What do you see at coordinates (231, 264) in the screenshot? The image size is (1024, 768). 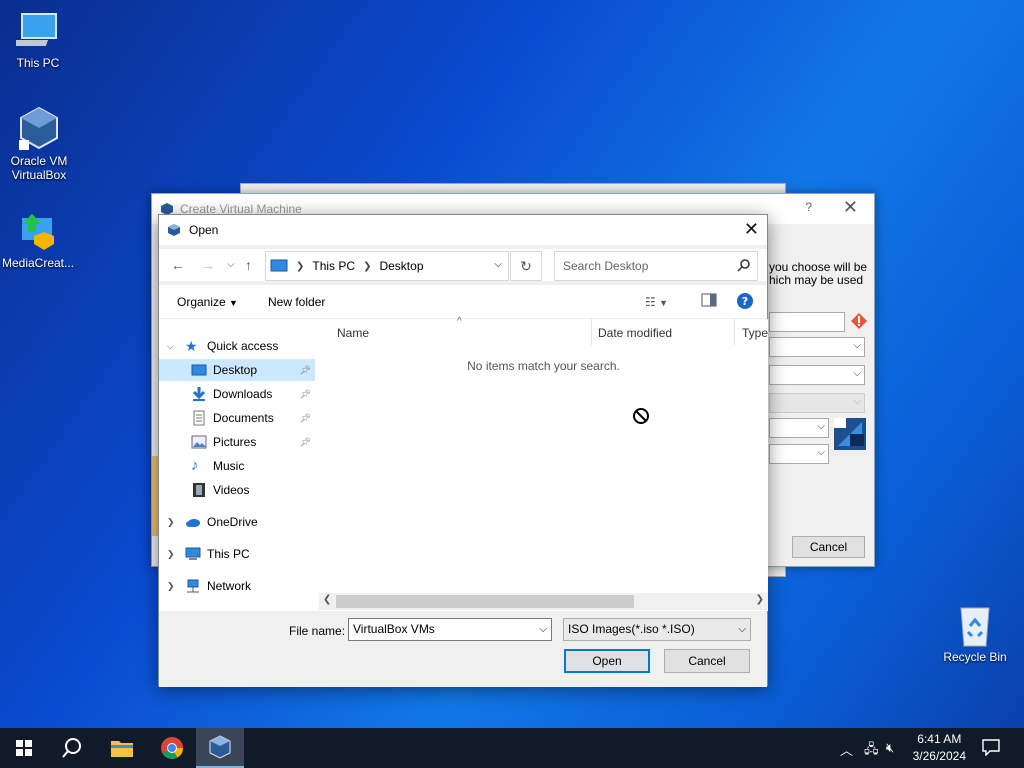 I see `recent-locations-chevron-icon: ⌵` at bounding box center [231, 264].